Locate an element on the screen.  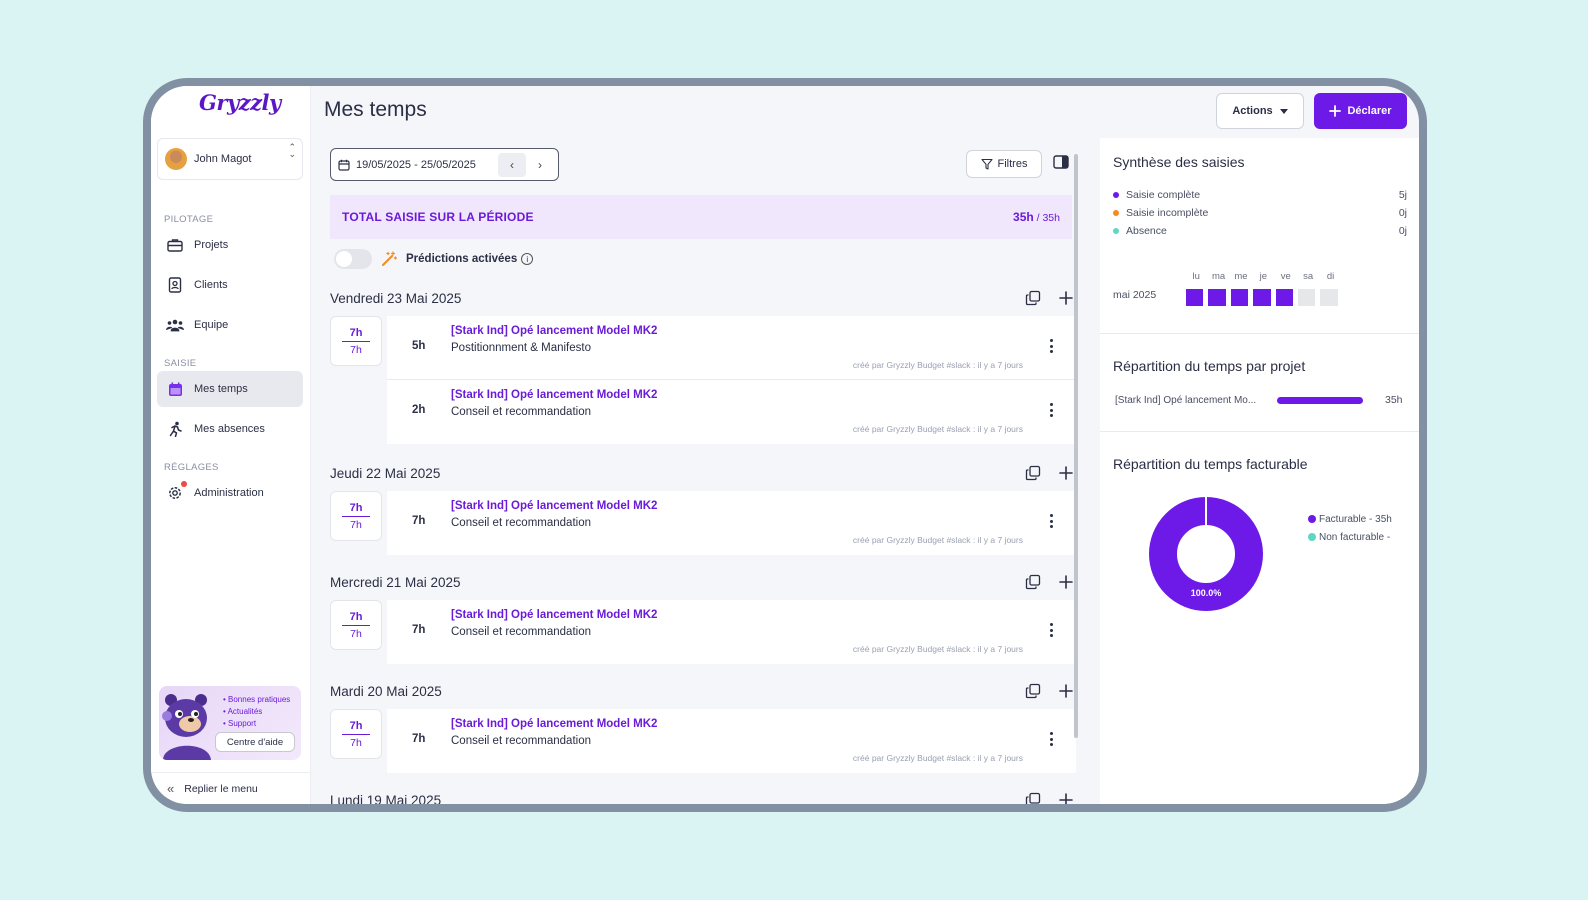
notification-dot is located at coordinates (184, 484).